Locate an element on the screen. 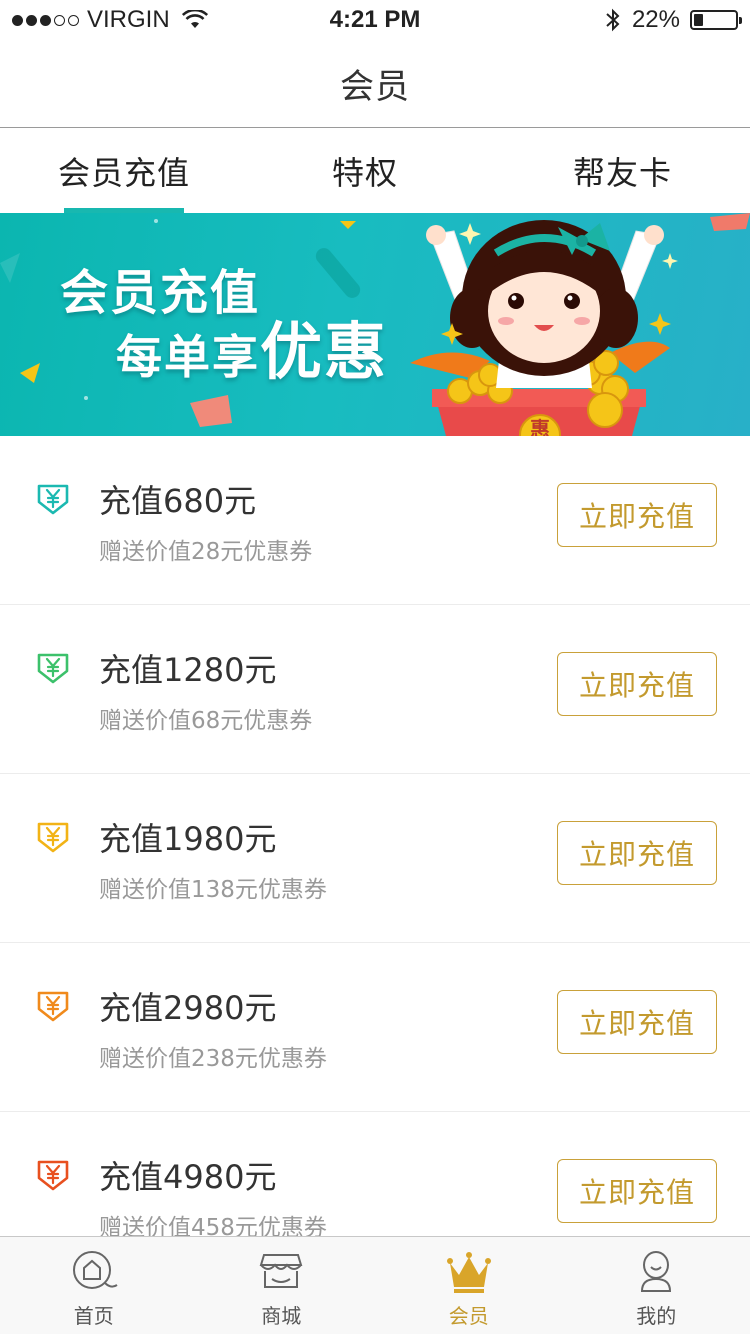 The width and height of the screenshot is (750, 1334). banner-line-2-prefix: 每单享 is located at coordinates (188, 357).